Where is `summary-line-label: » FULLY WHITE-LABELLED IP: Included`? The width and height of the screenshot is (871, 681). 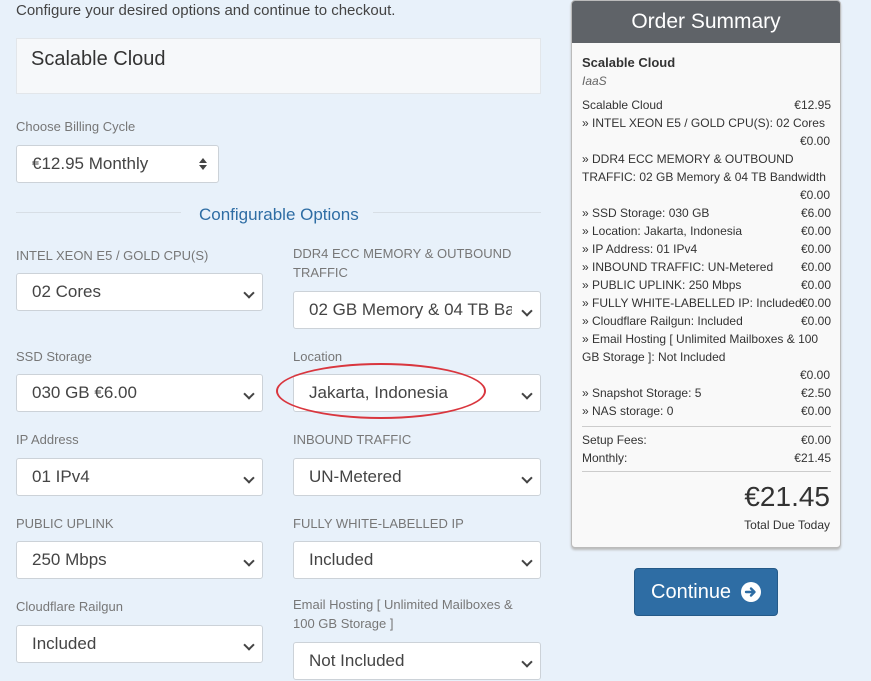 summary-line-label: » FULLY WHITE-LABELLED IP: Included is located at coordinates (692, 303).